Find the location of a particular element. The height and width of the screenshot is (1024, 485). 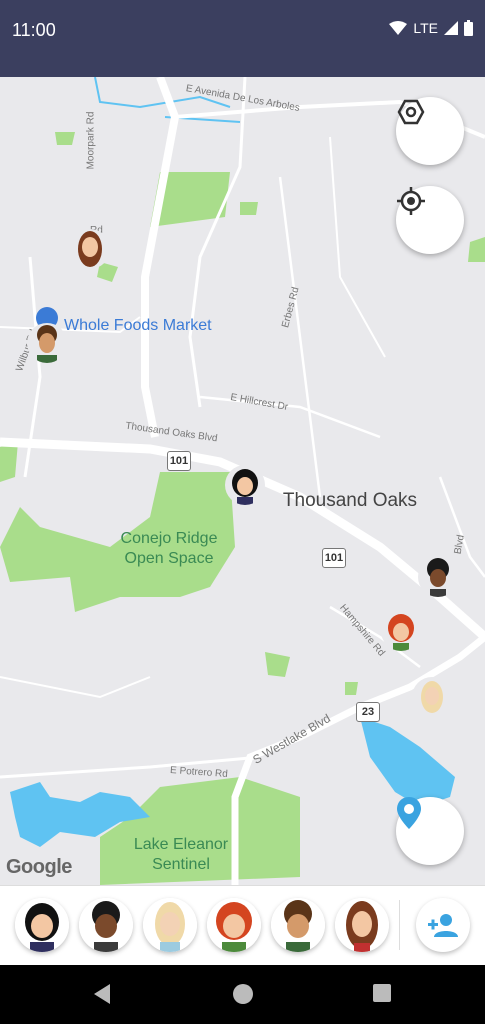

status-icons: LTE is located at coordinates (431, 28).